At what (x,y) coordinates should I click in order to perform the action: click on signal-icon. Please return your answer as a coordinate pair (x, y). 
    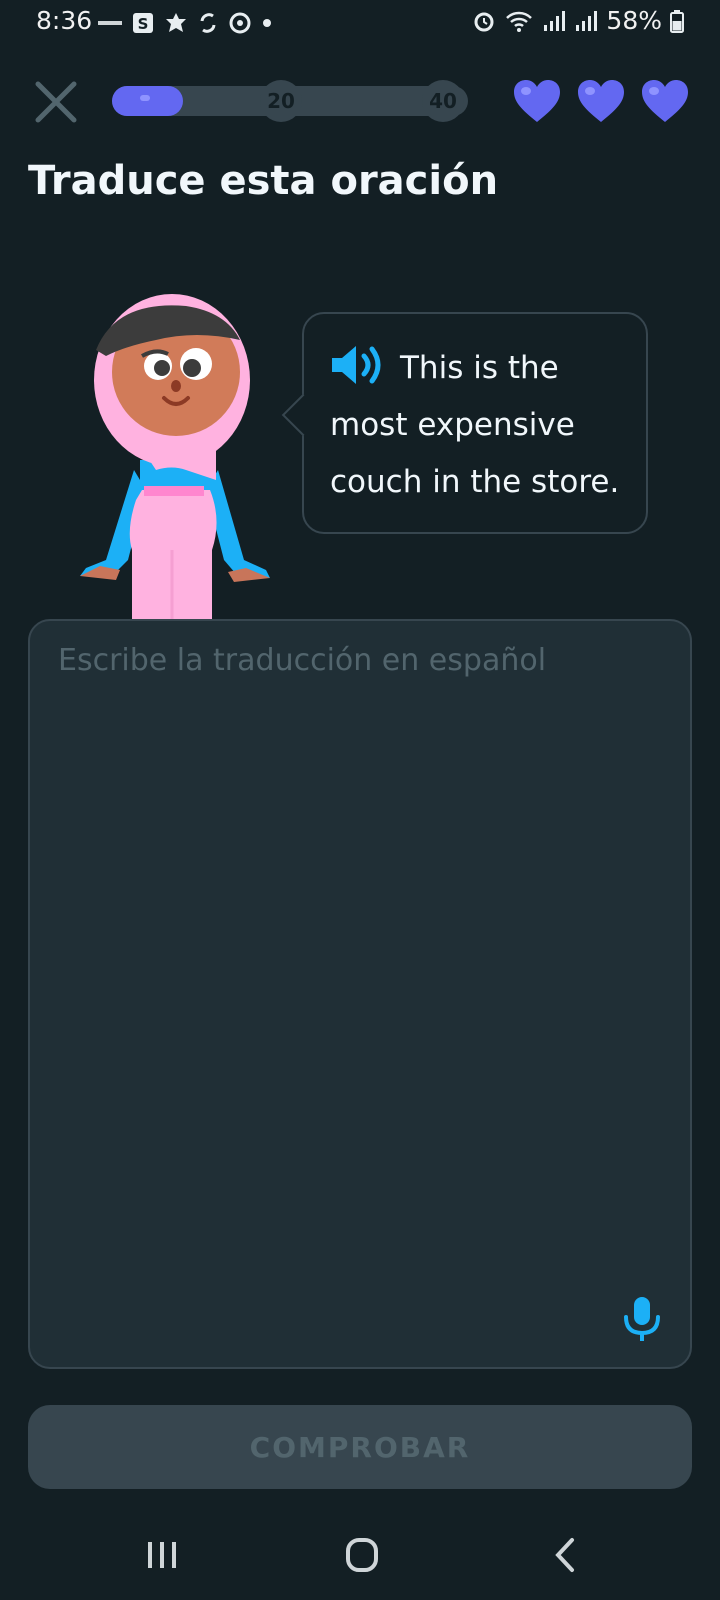
    Looking at the image, I should click on (555, 20).